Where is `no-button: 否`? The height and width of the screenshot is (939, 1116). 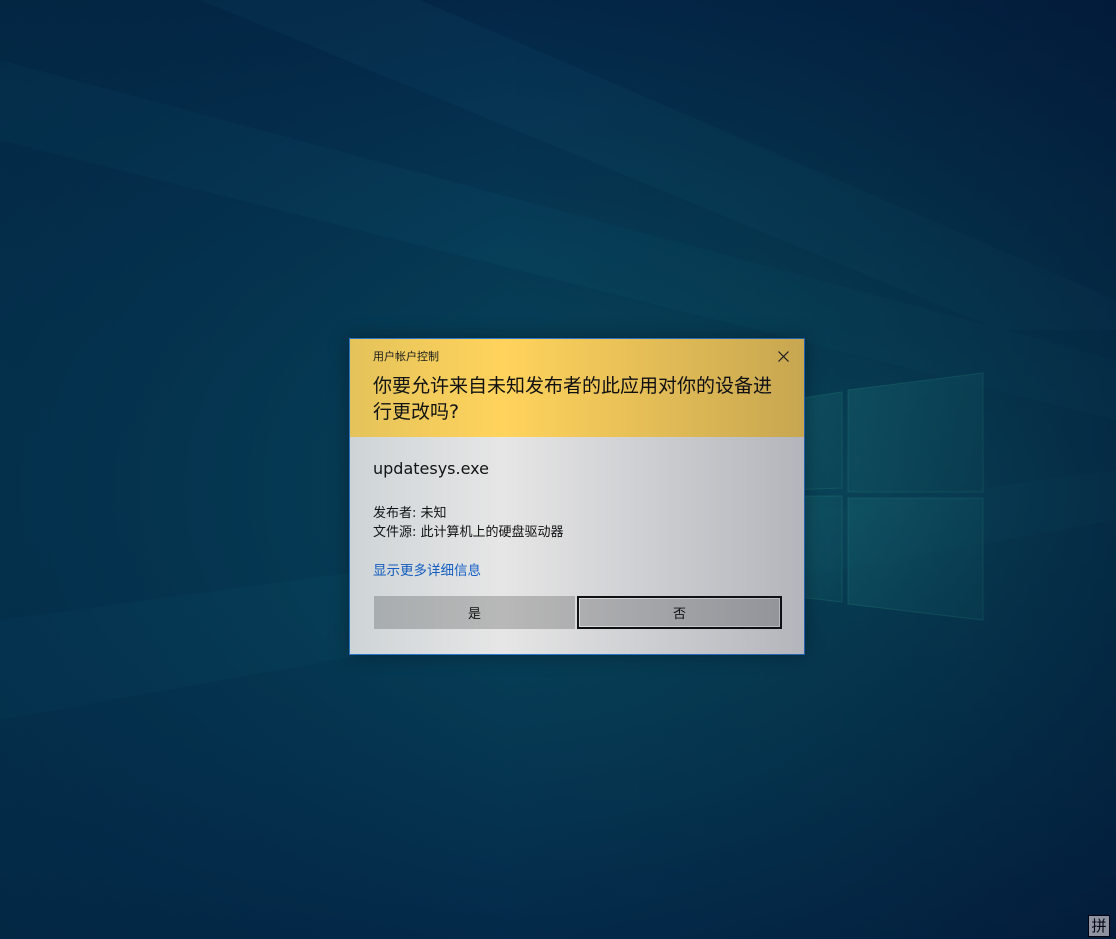 no-button: 否 is located at coordinates (679, 612).